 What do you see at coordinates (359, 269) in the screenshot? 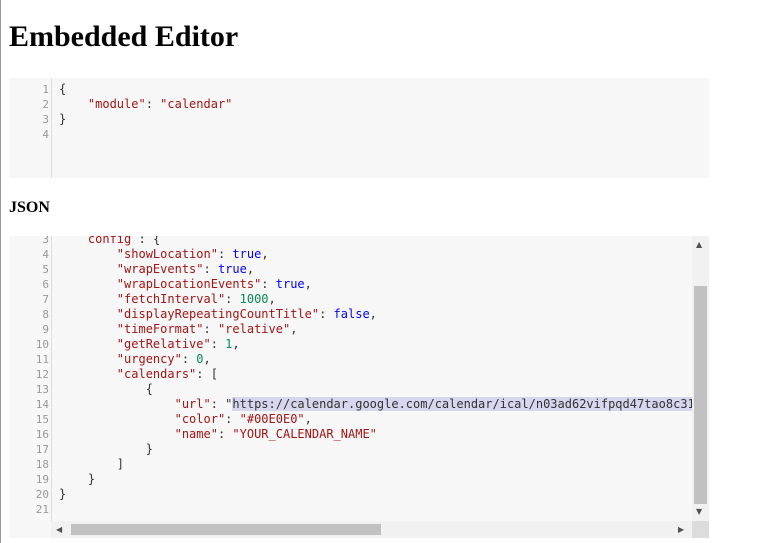
I see `code-line: 5 "wrapEvents": true,` at bounding box center [359, 269].